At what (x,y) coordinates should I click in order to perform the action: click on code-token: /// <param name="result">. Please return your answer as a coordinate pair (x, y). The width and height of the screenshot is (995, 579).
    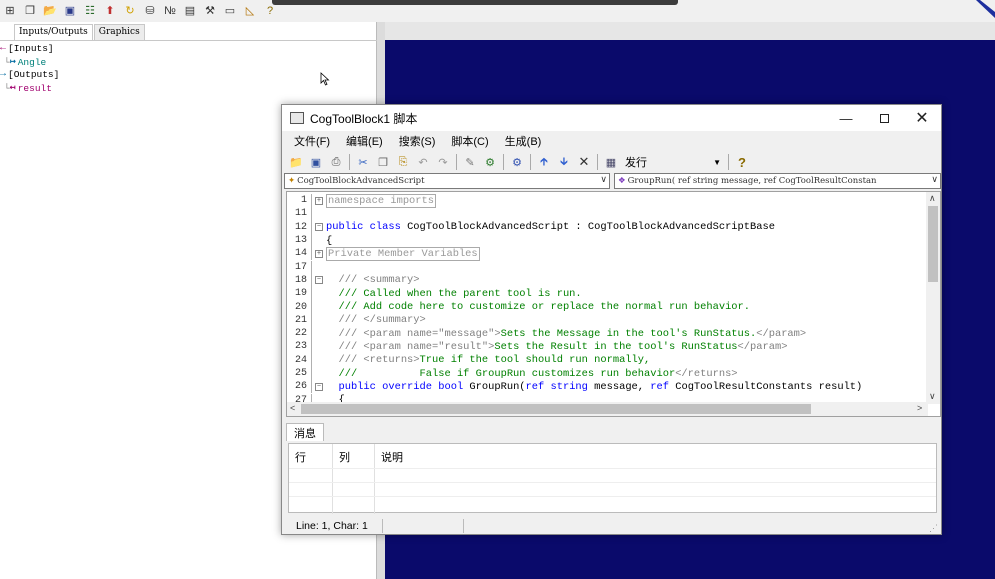
    Looking at the image, I should click on (410, 346).